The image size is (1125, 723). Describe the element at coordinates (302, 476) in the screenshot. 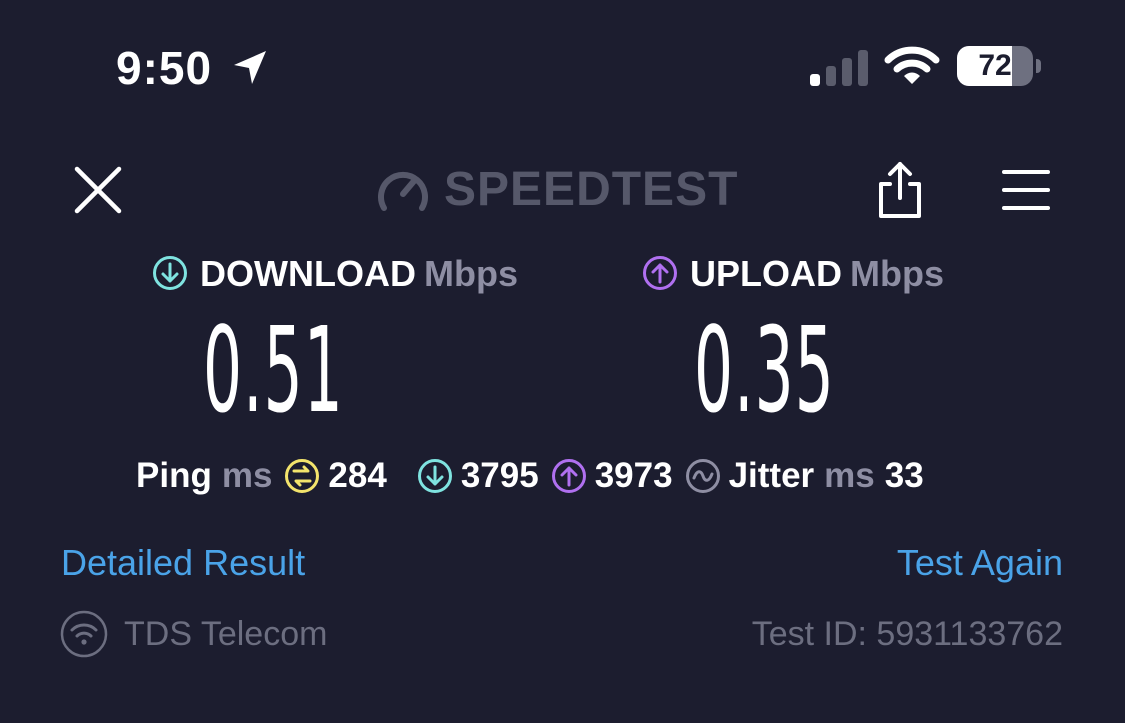

I see `ping-icon` at that location.